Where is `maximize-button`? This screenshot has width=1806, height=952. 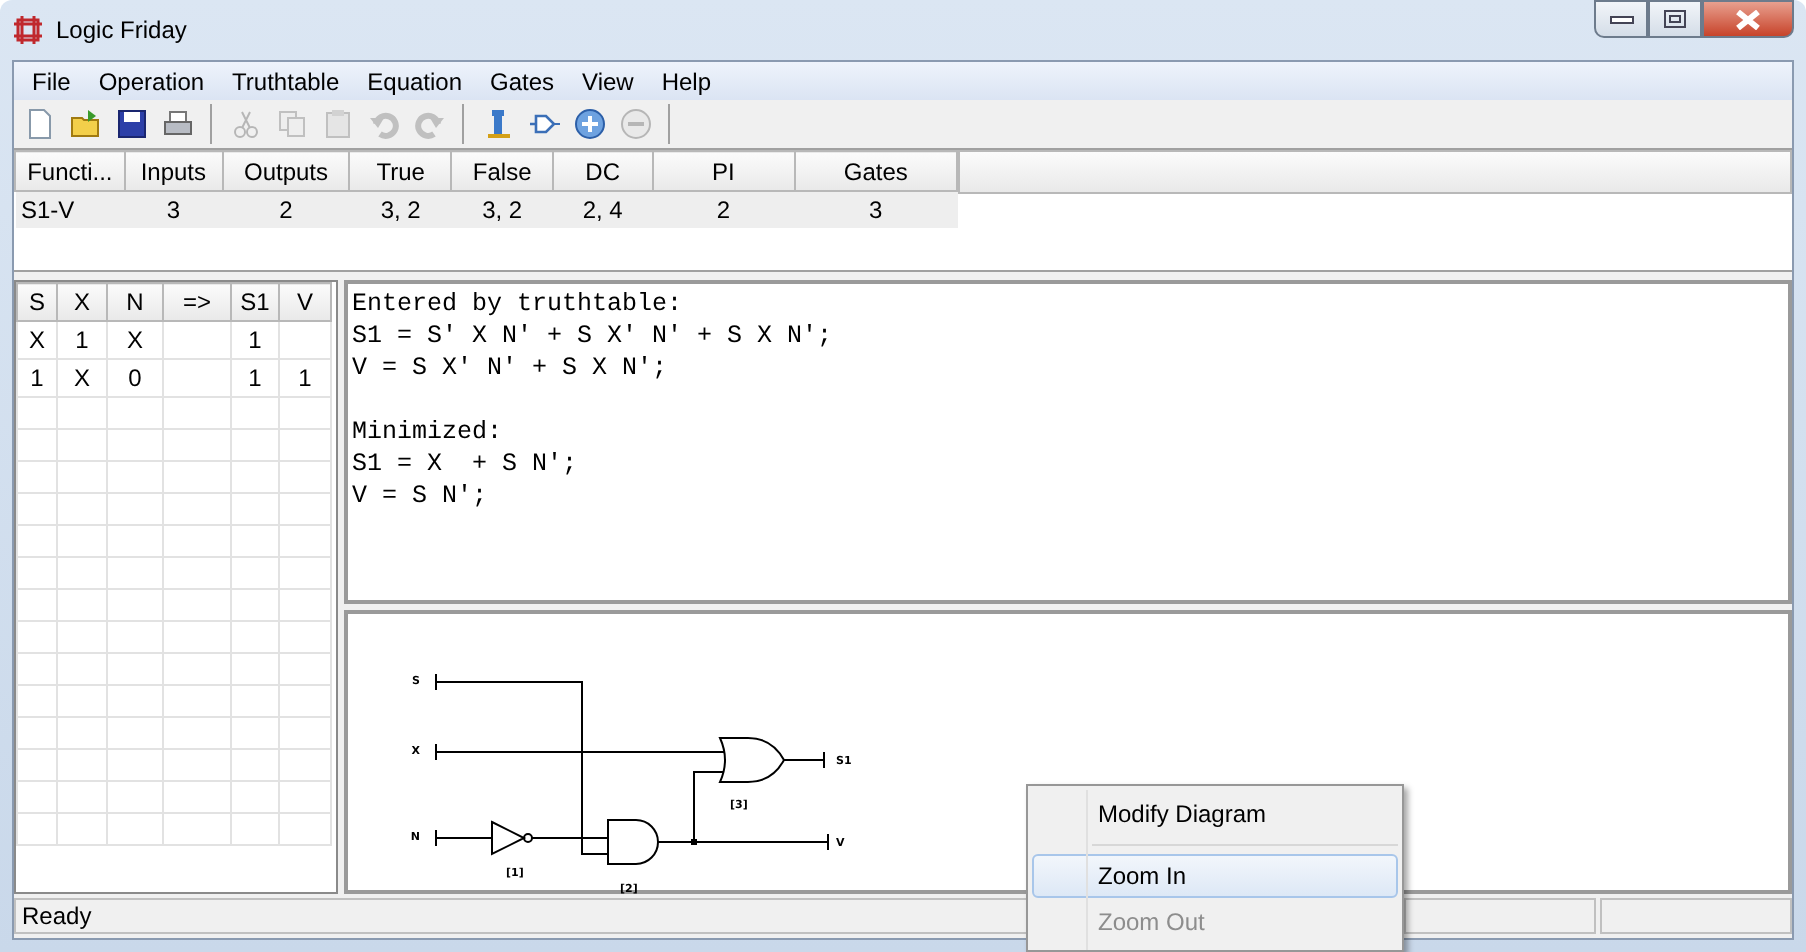
maximize-button is located at coordinates (1675, 19).